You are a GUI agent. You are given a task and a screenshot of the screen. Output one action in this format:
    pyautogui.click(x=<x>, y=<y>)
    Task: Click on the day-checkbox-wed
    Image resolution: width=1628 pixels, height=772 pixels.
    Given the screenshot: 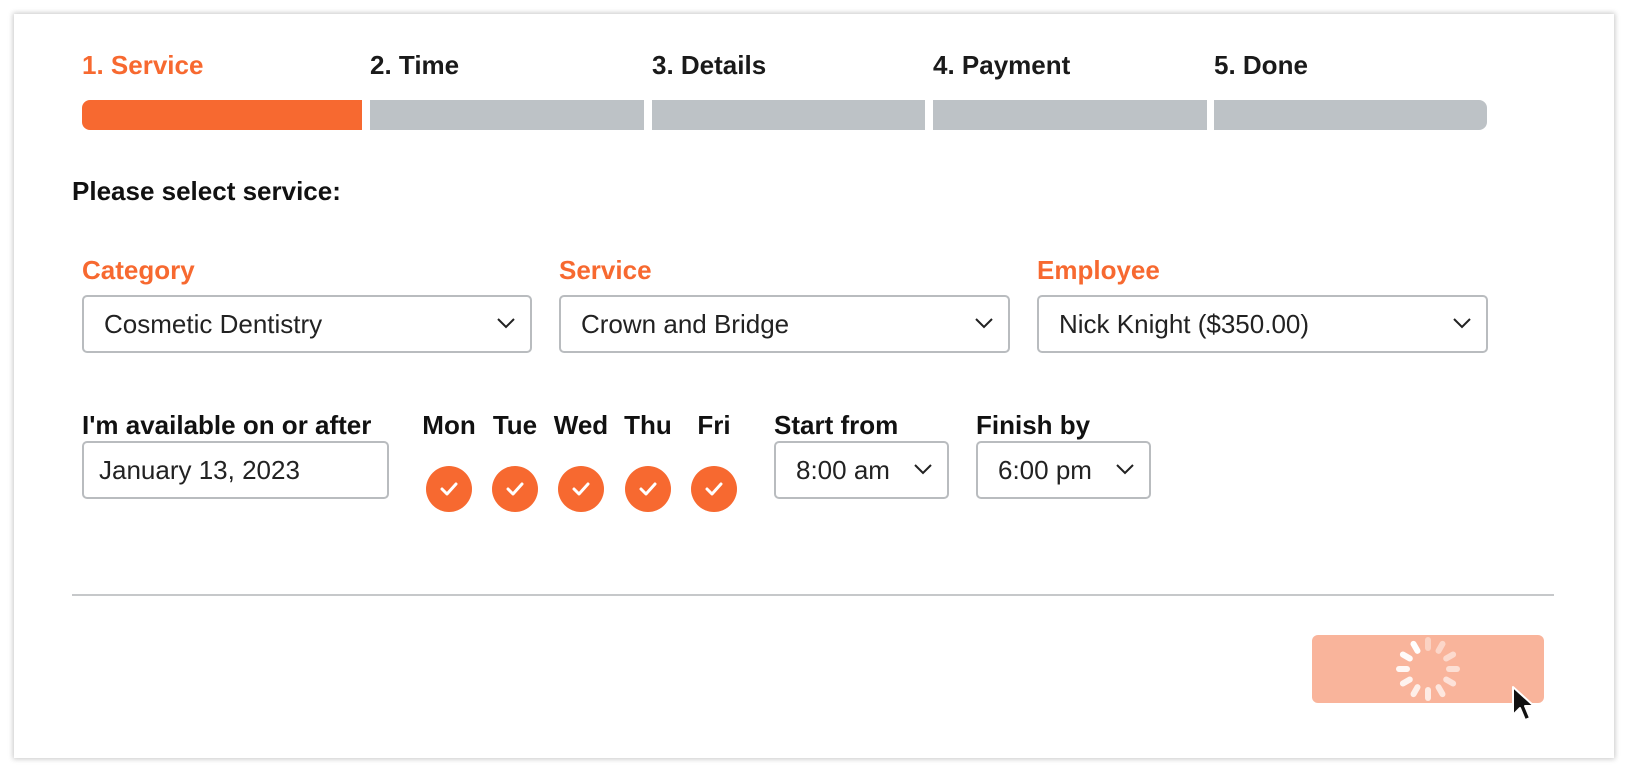 What is the action you would take?
    pyautogui.click(x=581, y=489)
    